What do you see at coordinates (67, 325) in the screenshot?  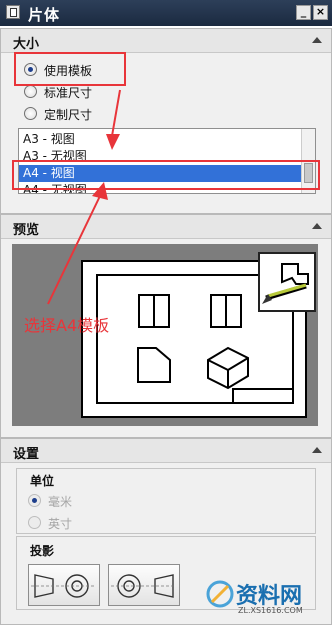 I see `annotation-text: 选择A4模板` at bounding box center [67, 325].